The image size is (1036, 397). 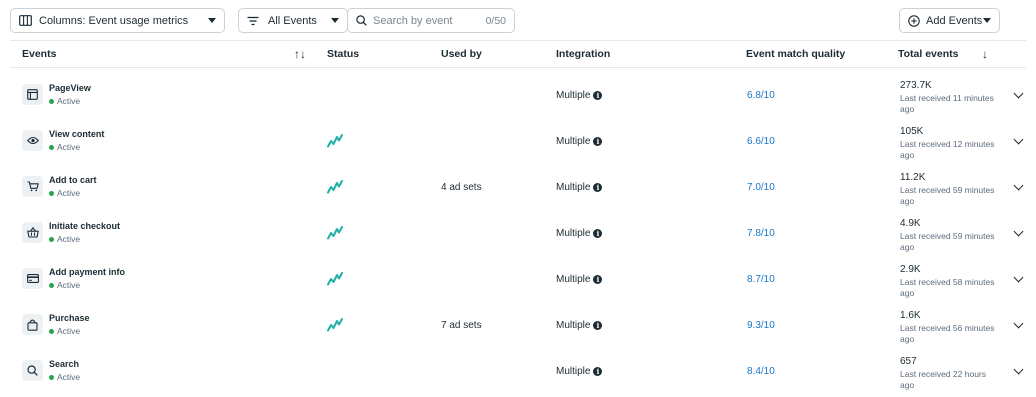 I want to click on header-total-events: Total events, so click(x=928, y=54).